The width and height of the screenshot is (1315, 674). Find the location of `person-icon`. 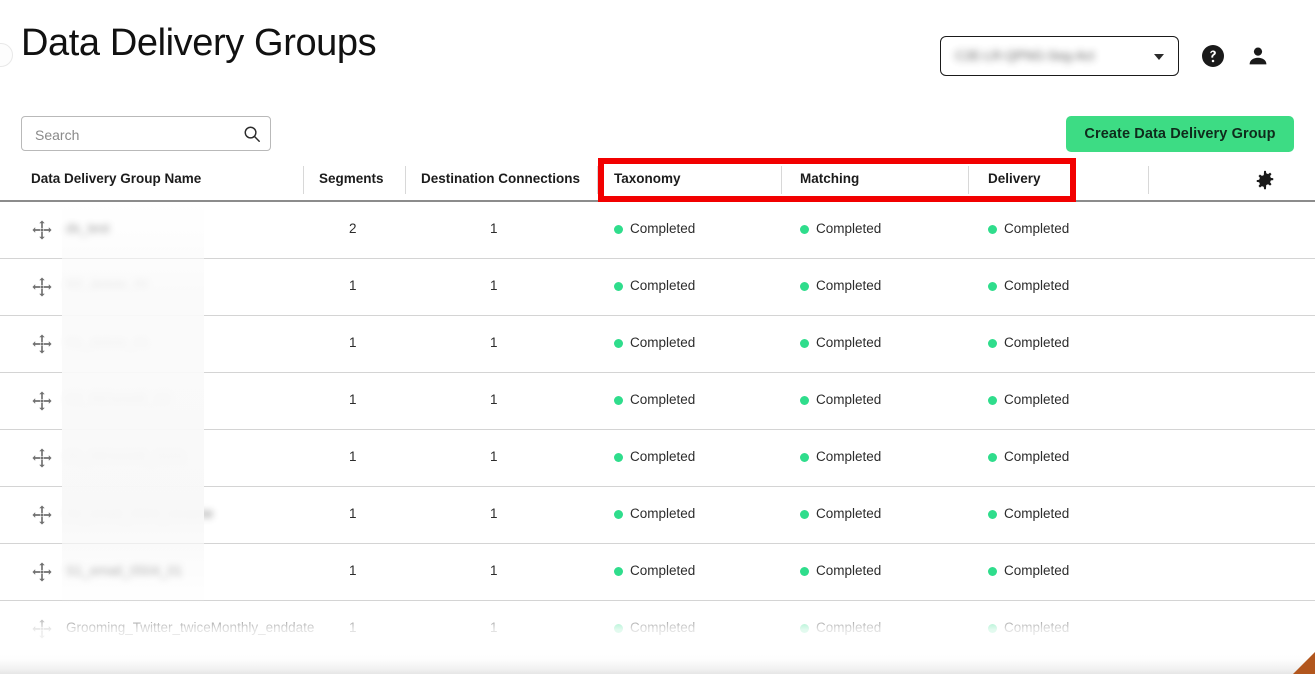

person-icon is located at coordinates (1258, 56).